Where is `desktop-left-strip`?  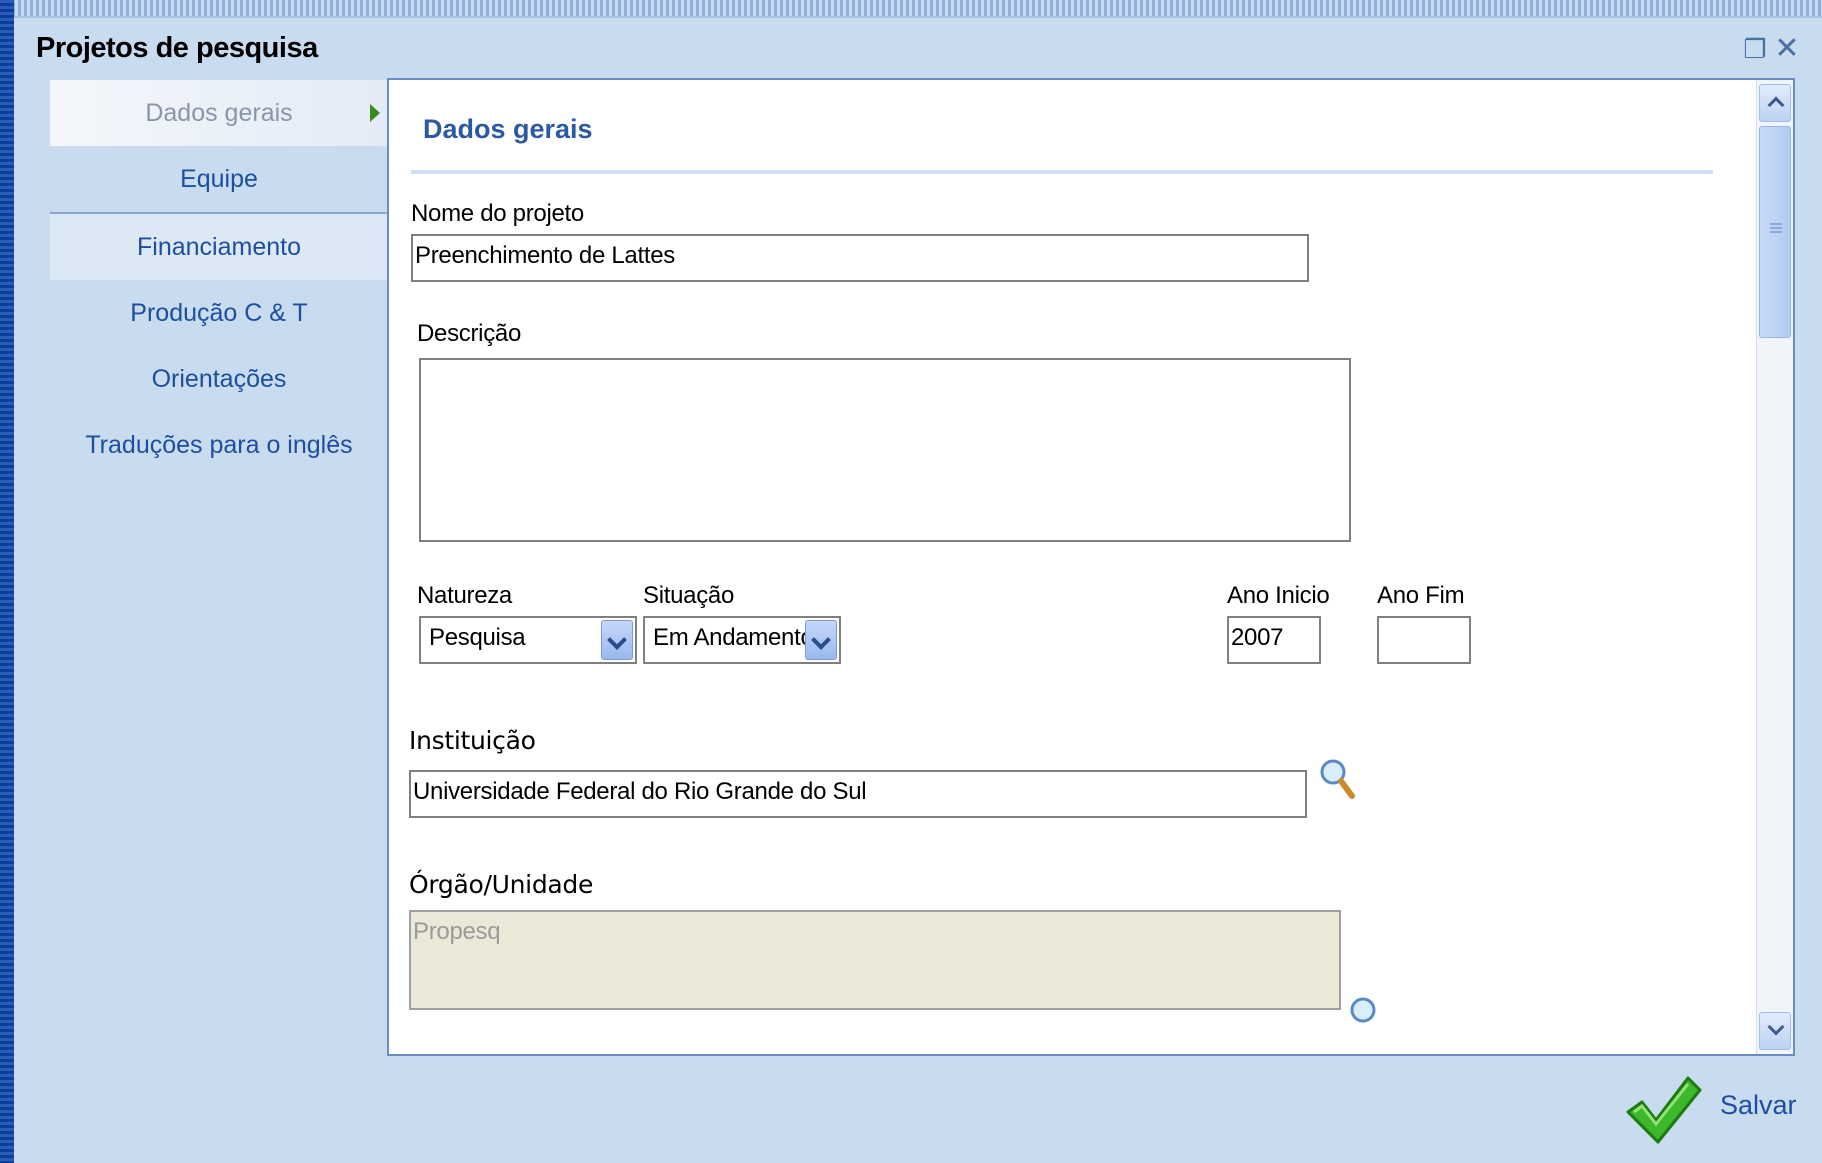
desktop-left-strip is located at coordinates (7, 581).